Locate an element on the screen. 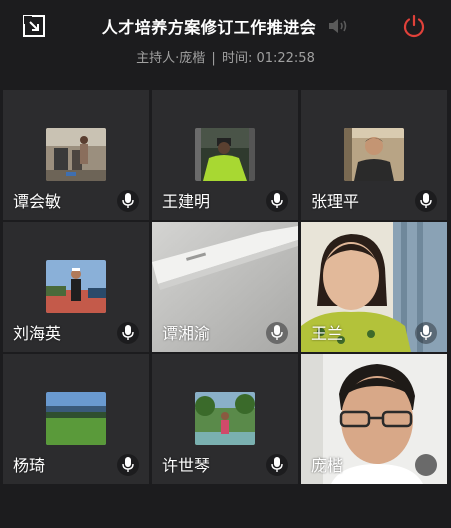  participant-name: 庞楷 is located at coordinates (327, 465).